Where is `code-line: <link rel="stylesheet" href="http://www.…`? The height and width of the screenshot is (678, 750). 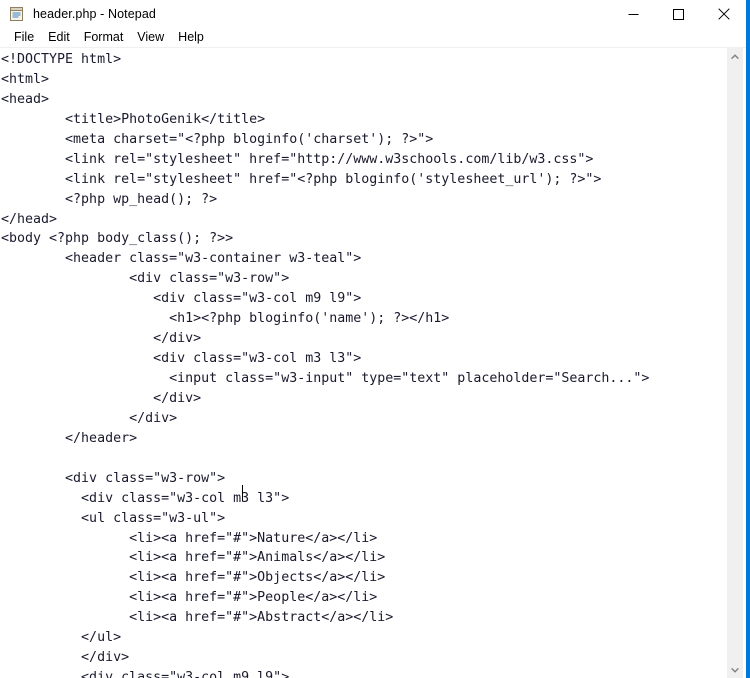
code-line: <link rel="stylesheet" href="http://www.… is located at coordinates (297, 159).